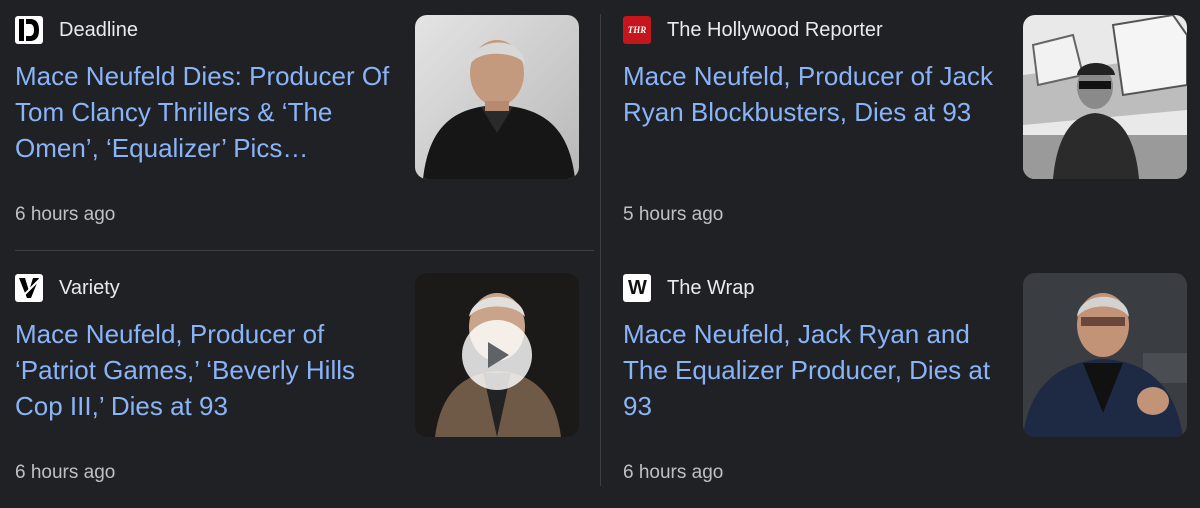 This screenshot has height=508, width=1200. I want to click on source-row: Deadline, so click(76, 30).